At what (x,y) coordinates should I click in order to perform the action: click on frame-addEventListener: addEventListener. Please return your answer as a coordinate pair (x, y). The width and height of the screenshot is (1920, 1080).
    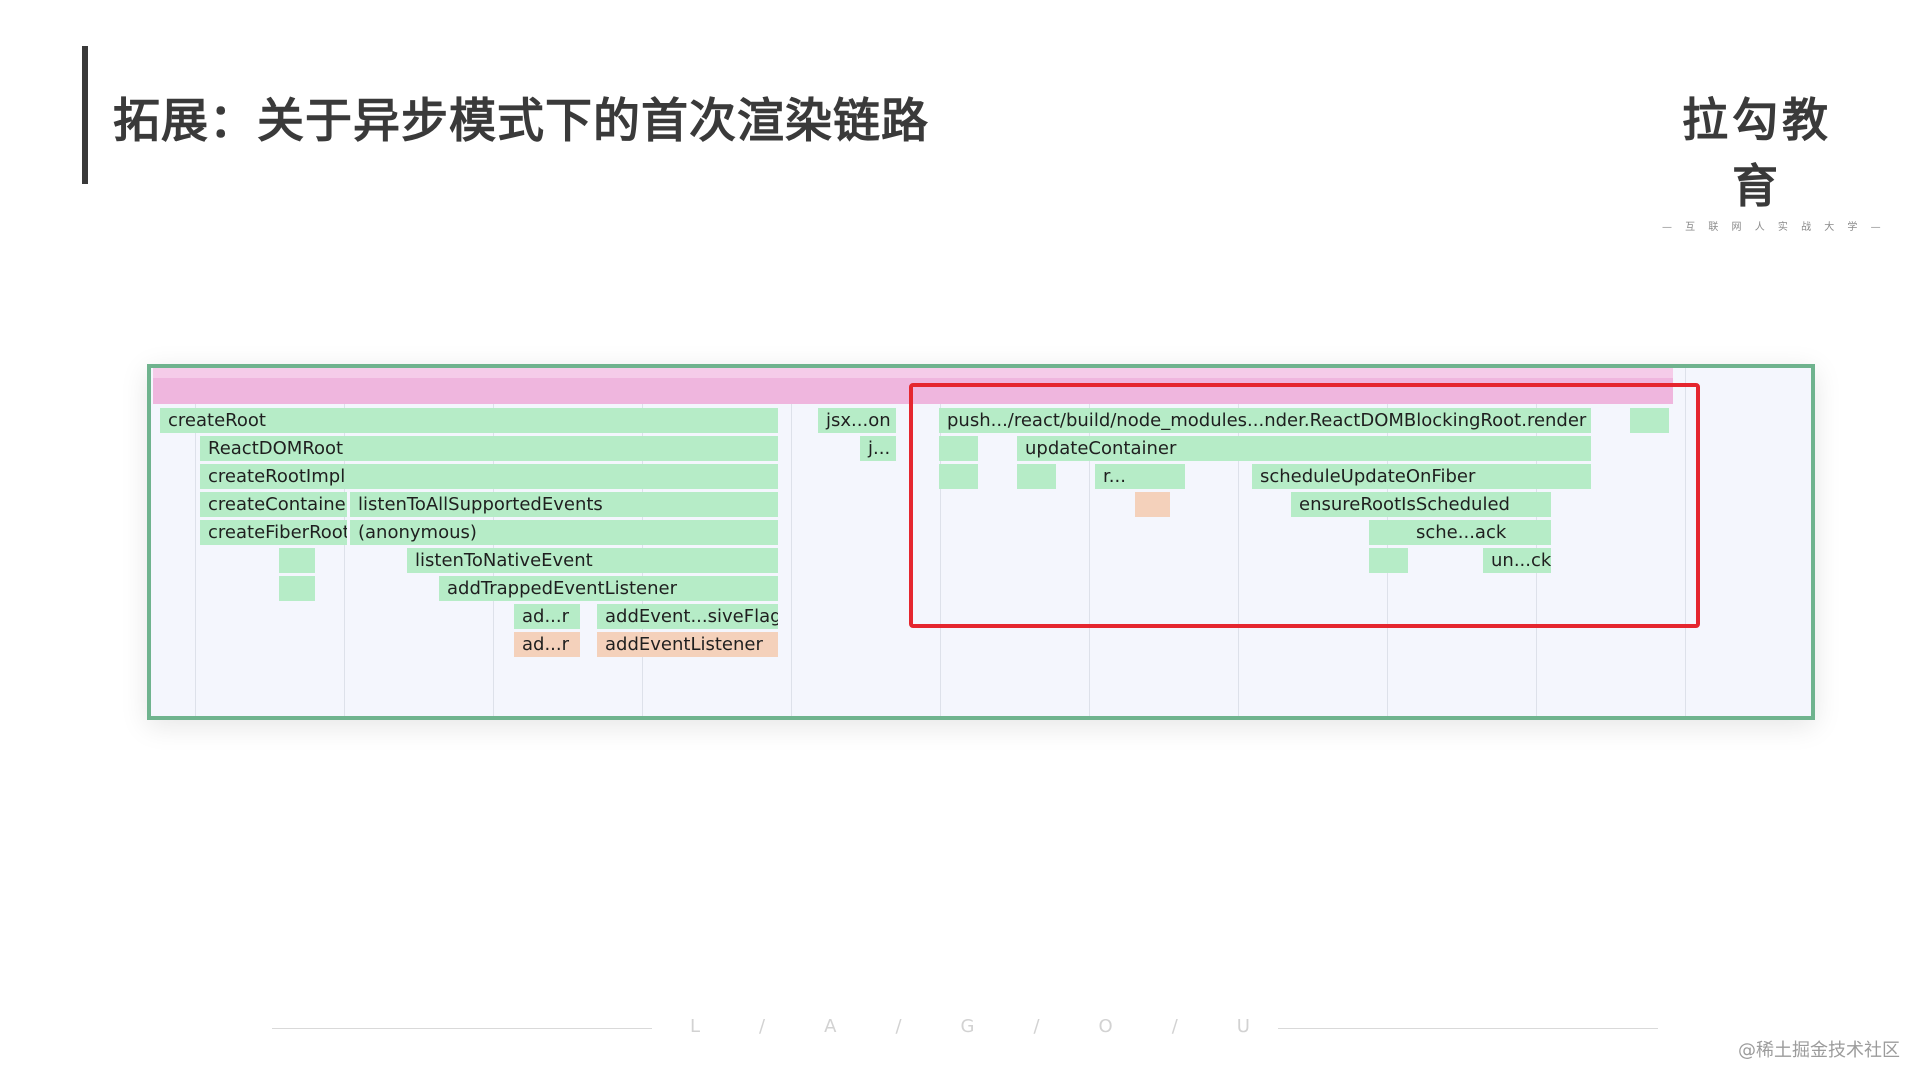
    Looking at the image, I should click on (687, 644).